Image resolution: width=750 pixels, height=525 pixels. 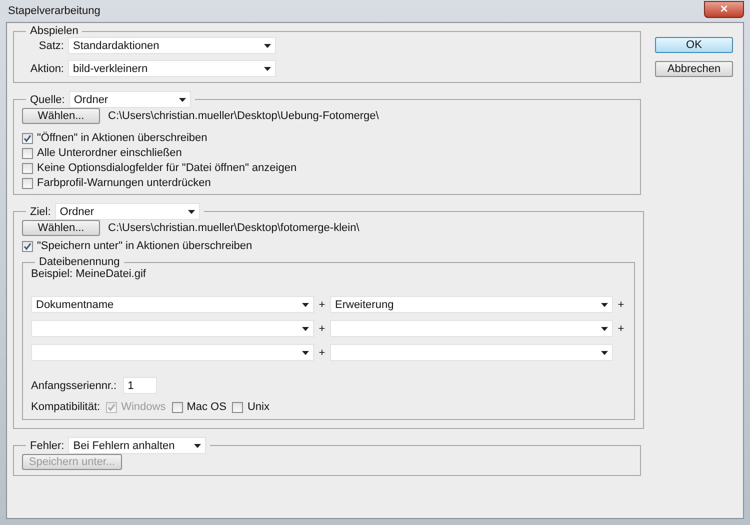 I want to click on dropdown: bild-verkleinern, so click(x=172, y=68).